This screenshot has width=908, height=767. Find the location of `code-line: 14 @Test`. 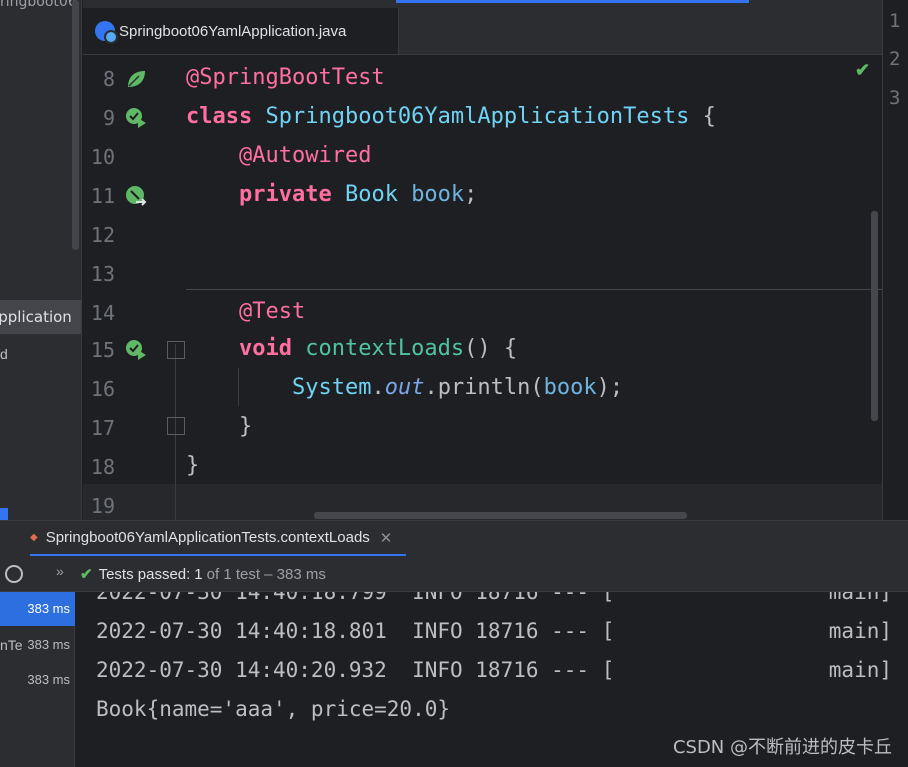

code-line: 14 @Test is located at coordinates (482, 312).